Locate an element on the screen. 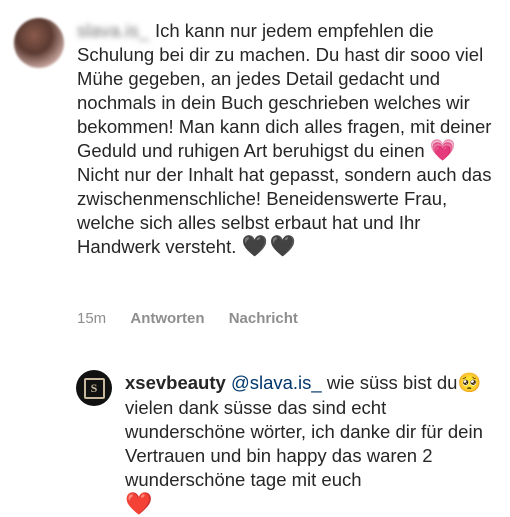  black-hearts-emoji: 🖤🖤 is located at coordinates (269, 246).